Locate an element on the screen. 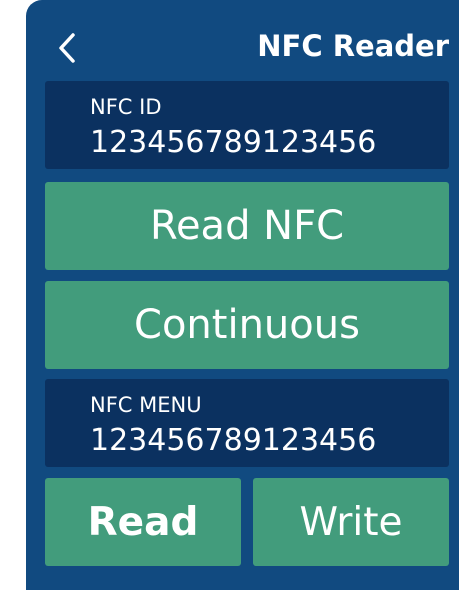 The width and height of the screenshot is (459, 590). nfc-menu-value: 123456789123456 is located at coordinates (233, 440).